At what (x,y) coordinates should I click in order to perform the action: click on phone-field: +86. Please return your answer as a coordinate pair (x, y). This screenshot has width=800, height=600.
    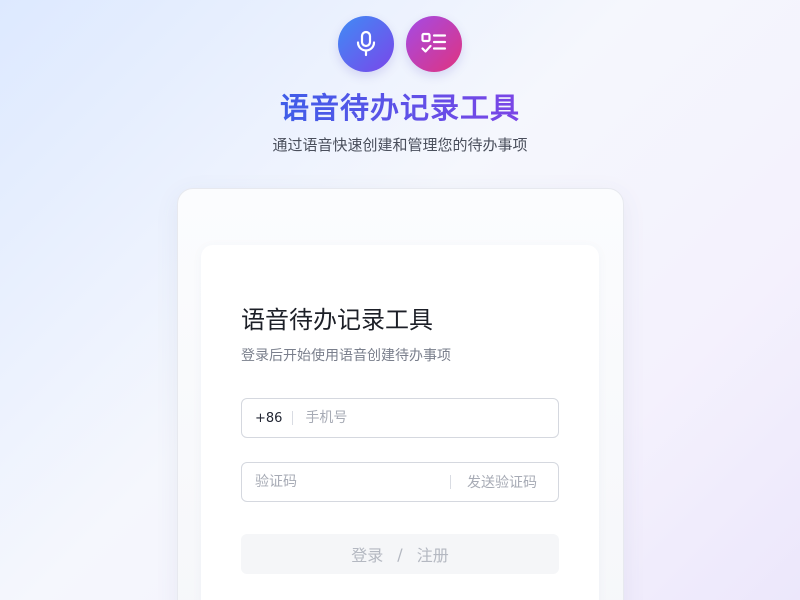
    Looking at the image, I should click on (400, 418).